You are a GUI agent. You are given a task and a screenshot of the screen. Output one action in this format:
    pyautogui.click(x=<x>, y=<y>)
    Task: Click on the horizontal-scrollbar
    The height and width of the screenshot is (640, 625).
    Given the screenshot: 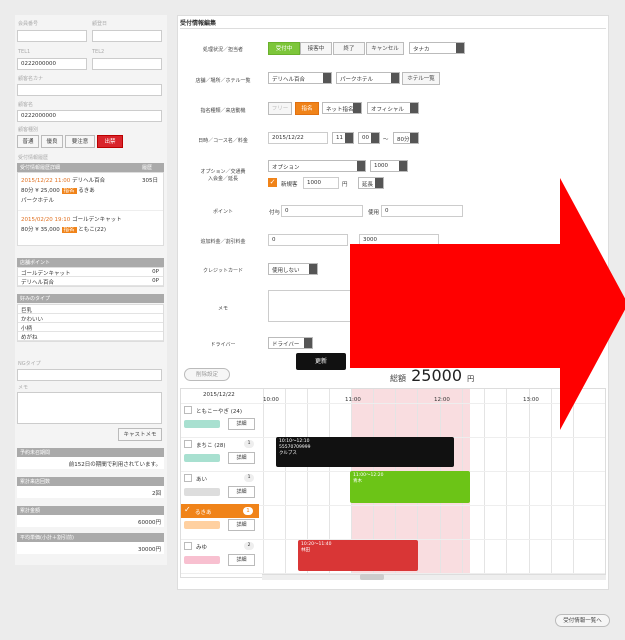 What is the action you would take?
    pyautogui.click(x=434, y=577)
    